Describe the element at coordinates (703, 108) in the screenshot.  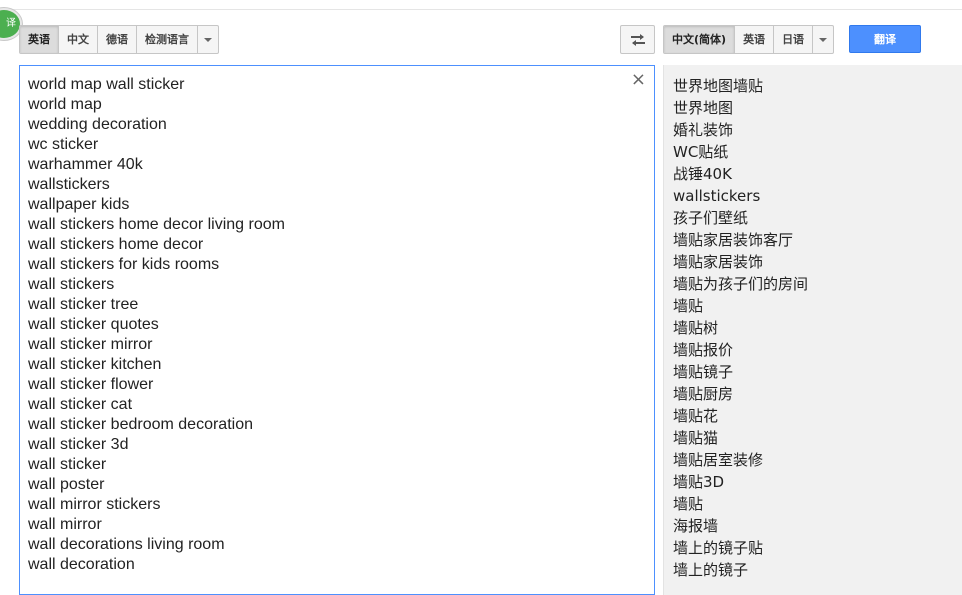
I see `result-line: 世界地图` at that location.